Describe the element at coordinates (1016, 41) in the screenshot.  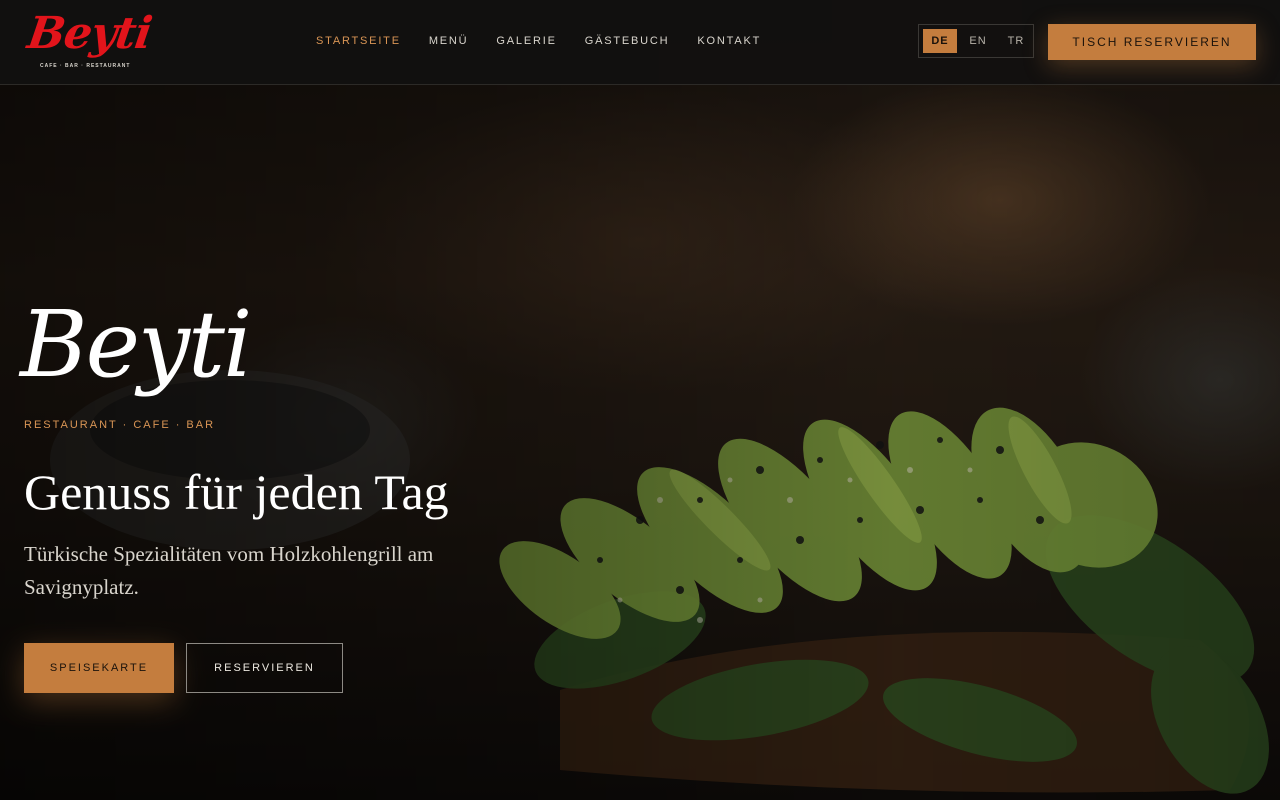
I see `language-tr: TR` at that location.